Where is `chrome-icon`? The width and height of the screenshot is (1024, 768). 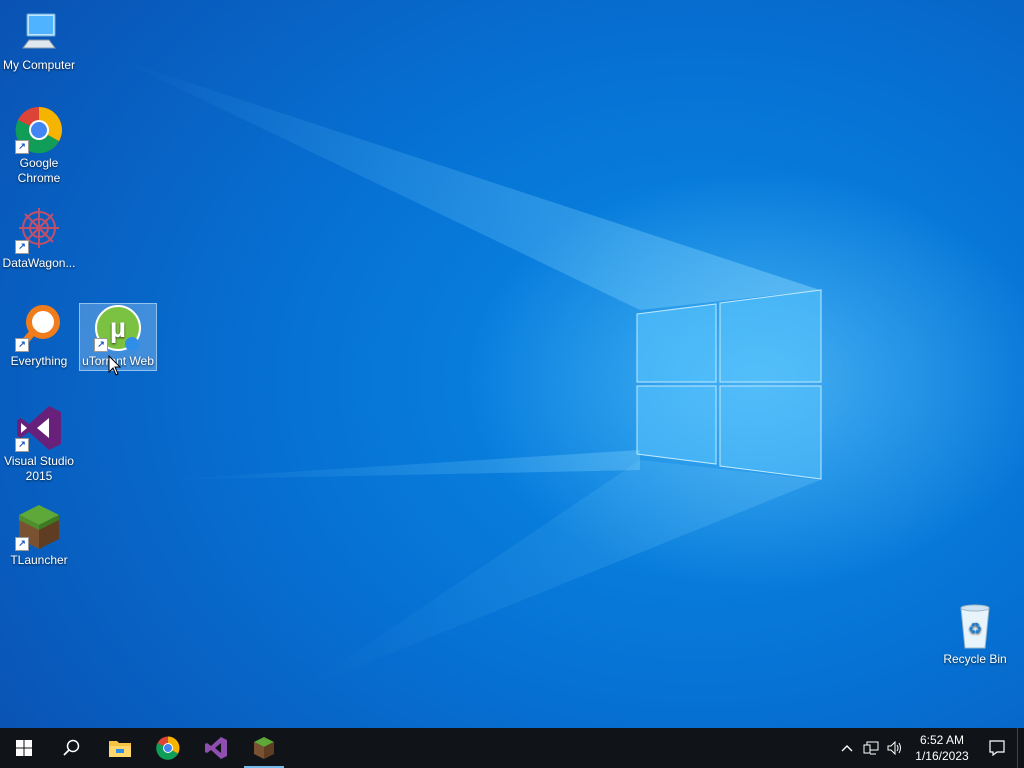
chrome-icon is located at coordinates (168, 748).